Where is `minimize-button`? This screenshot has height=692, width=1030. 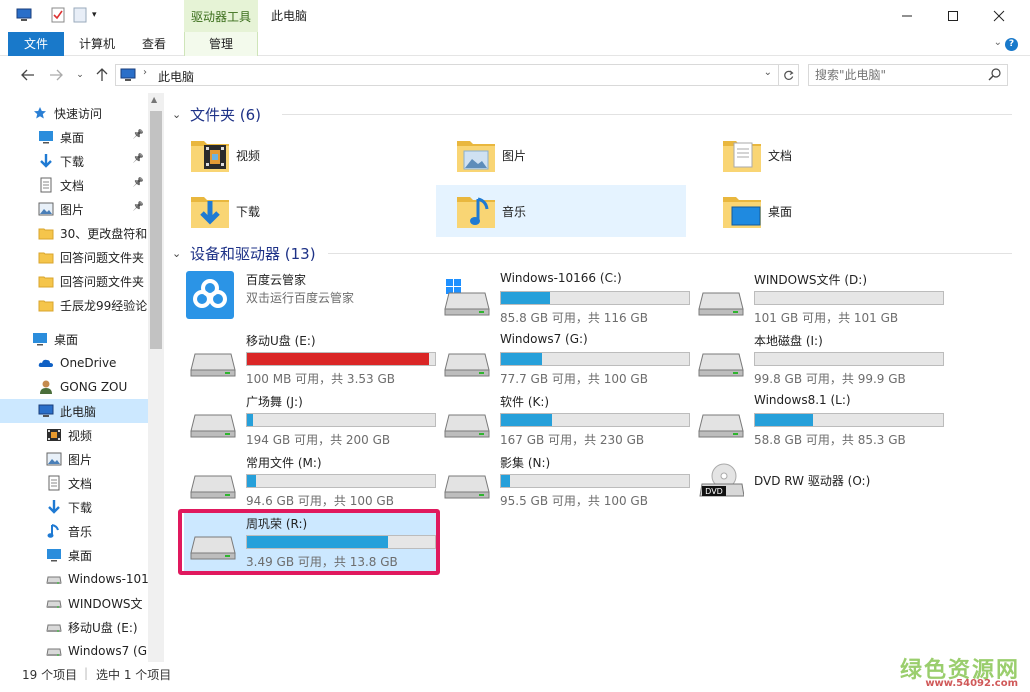
minimize-button is located at coordinates (907, 16).